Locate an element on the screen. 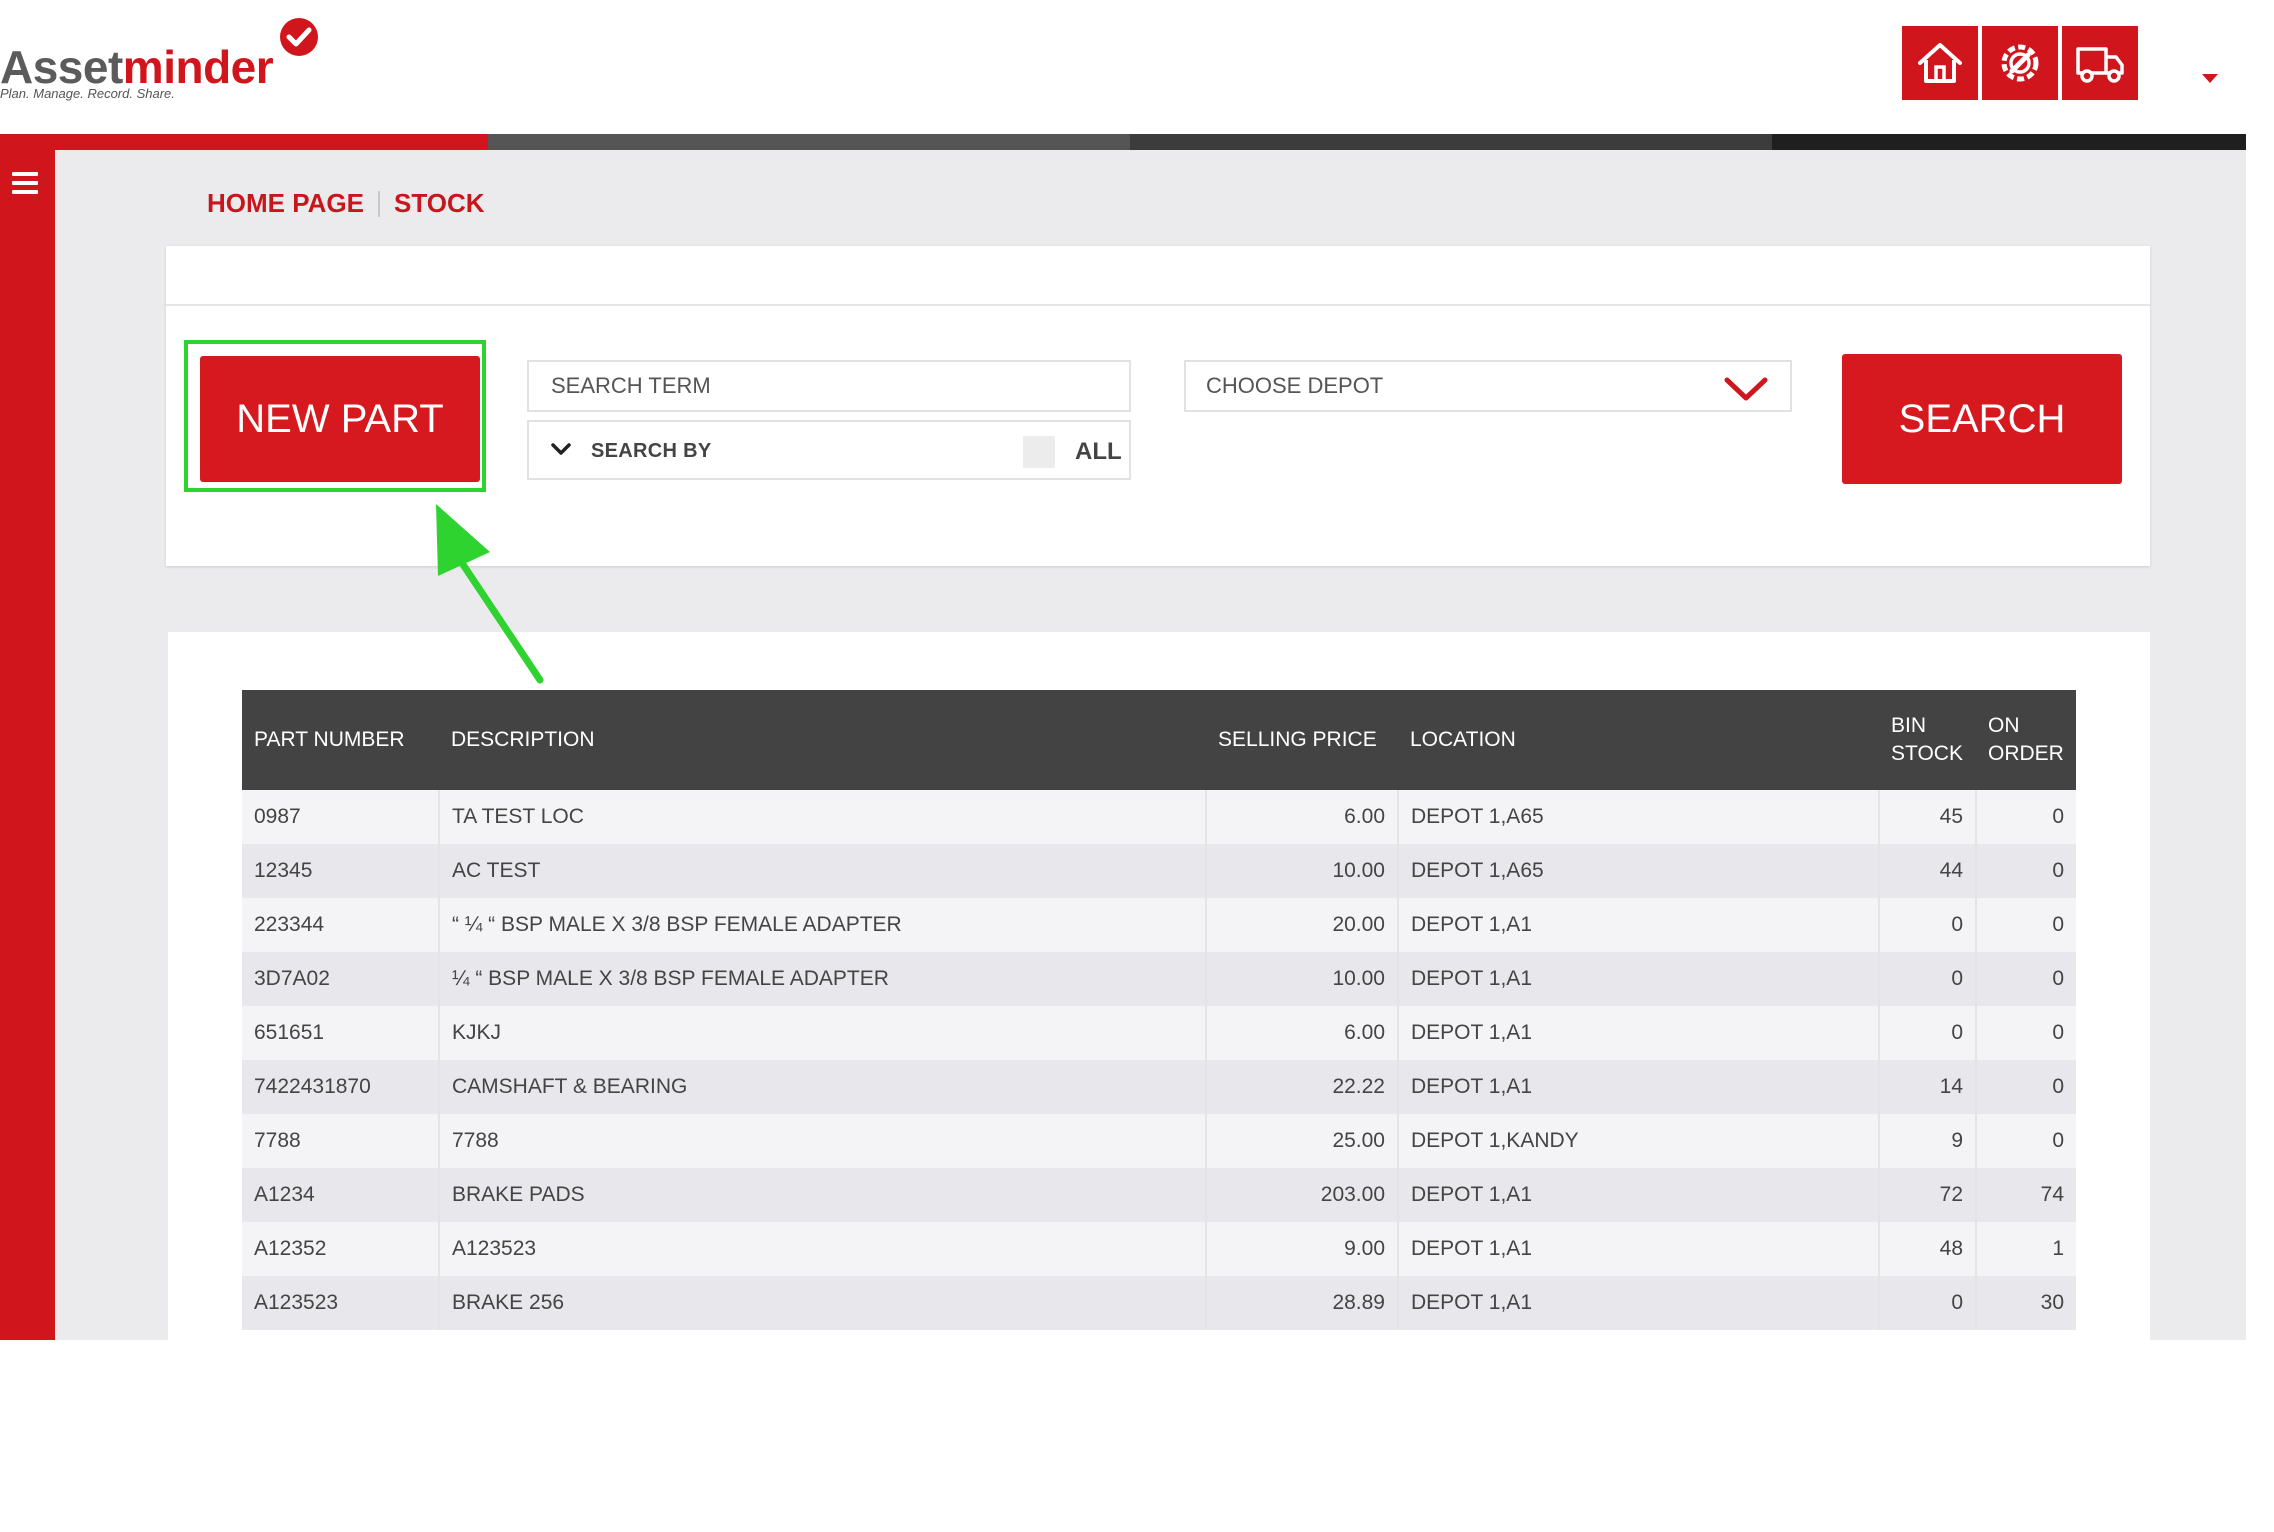 The width and height of the screenshot is (2274, 1532). search-term-field is located at coordinates (829, 386).